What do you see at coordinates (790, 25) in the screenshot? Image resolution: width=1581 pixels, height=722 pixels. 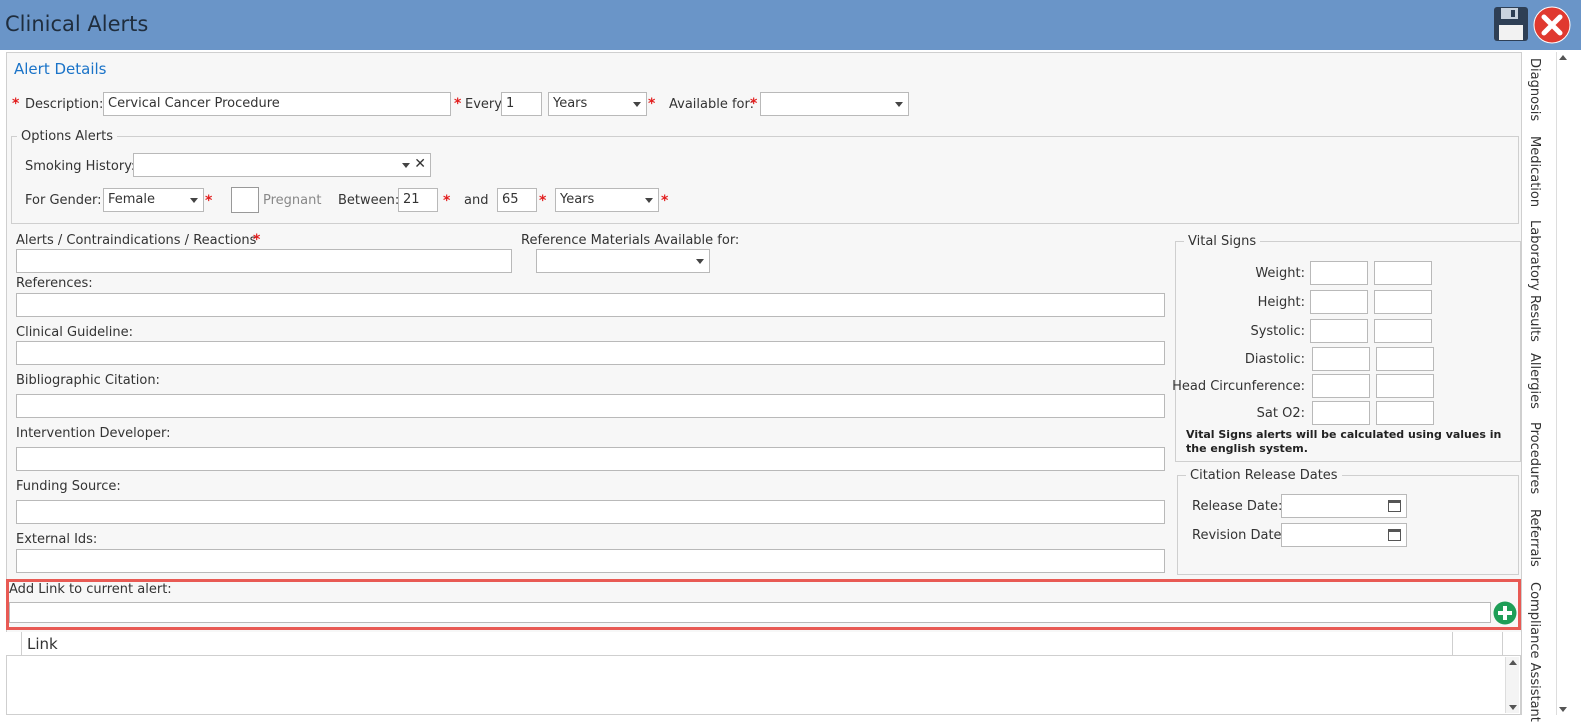 I see `title-bar` at bounding box center [790, 25].